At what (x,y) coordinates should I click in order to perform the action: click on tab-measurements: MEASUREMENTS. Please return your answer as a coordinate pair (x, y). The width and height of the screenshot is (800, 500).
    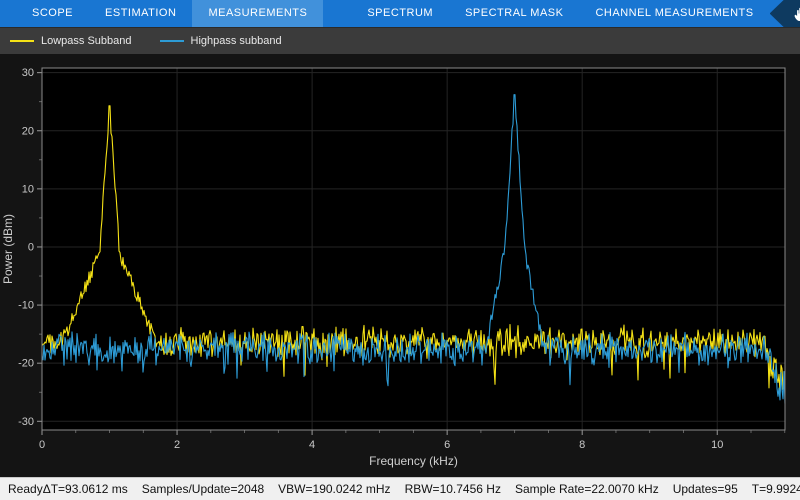
    Looking at the image, I should click on (258, 13).